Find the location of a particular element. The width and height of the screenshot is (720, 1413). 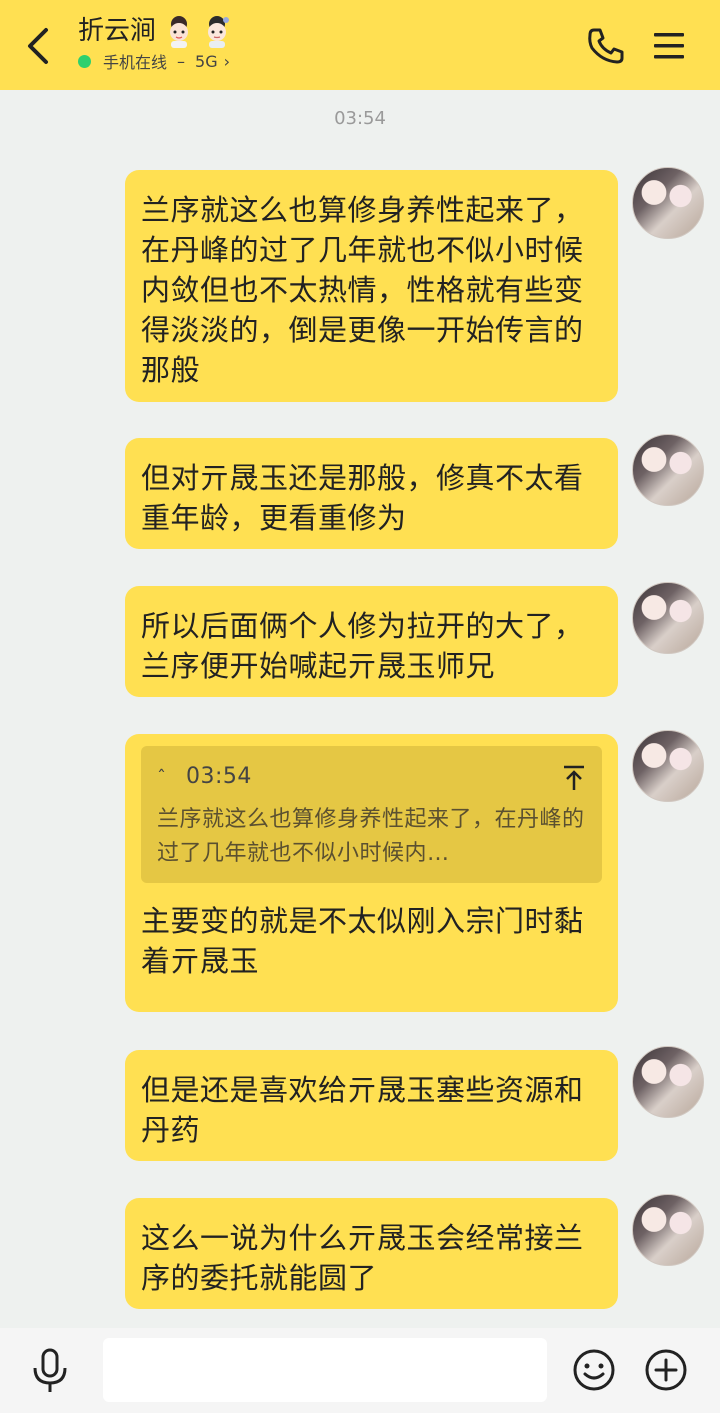

phone-icon is located at coordinates (606, 46).